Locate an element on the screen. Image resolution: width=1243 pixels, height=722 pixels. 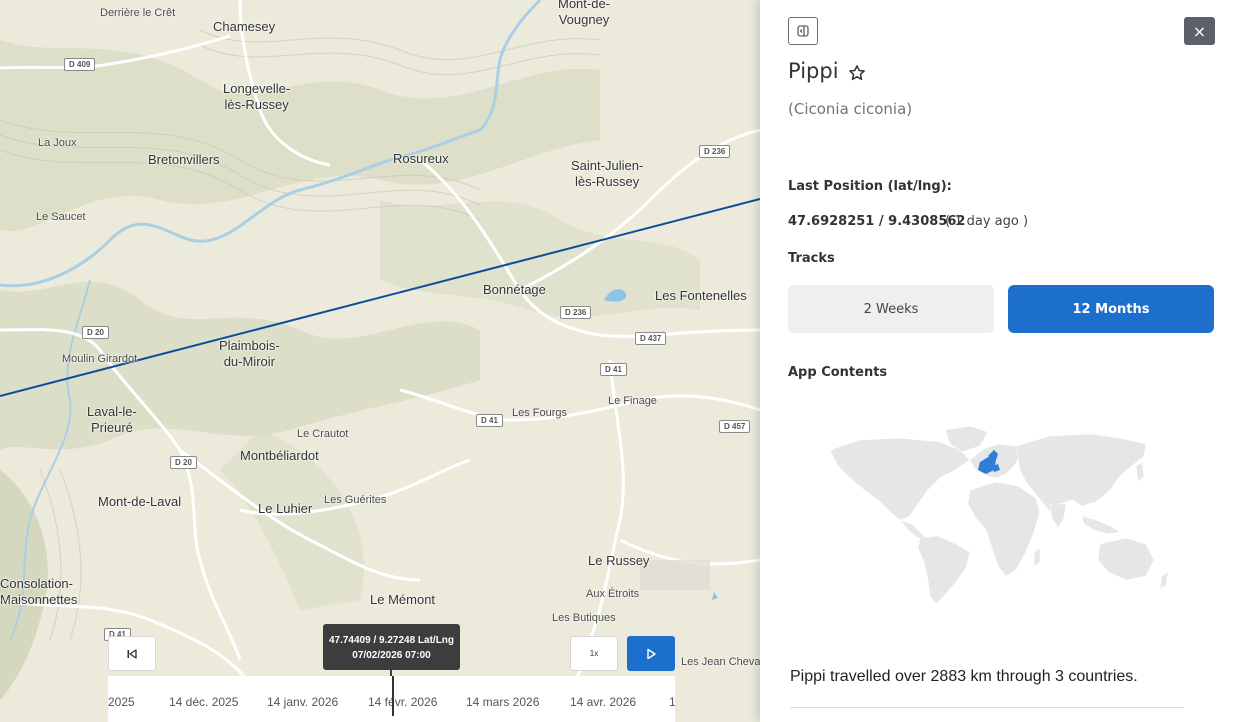
place-label: Saint-Julien- lès-Russey is located at coordinates (607, 173).